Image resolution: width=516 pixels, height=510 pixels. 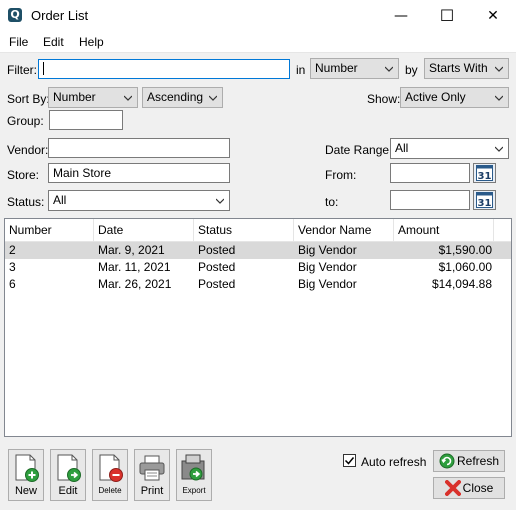 I want to click on sort-field-select: Number, so click(x=93, y=97).